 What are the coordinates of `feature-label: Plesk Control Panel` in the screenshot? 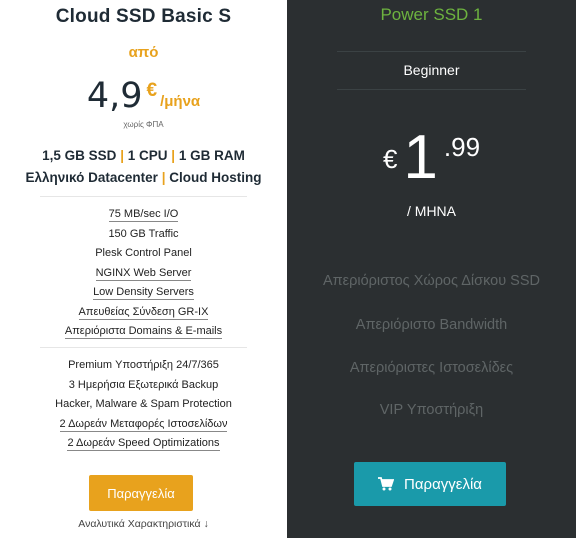 It's located at (143, 253).